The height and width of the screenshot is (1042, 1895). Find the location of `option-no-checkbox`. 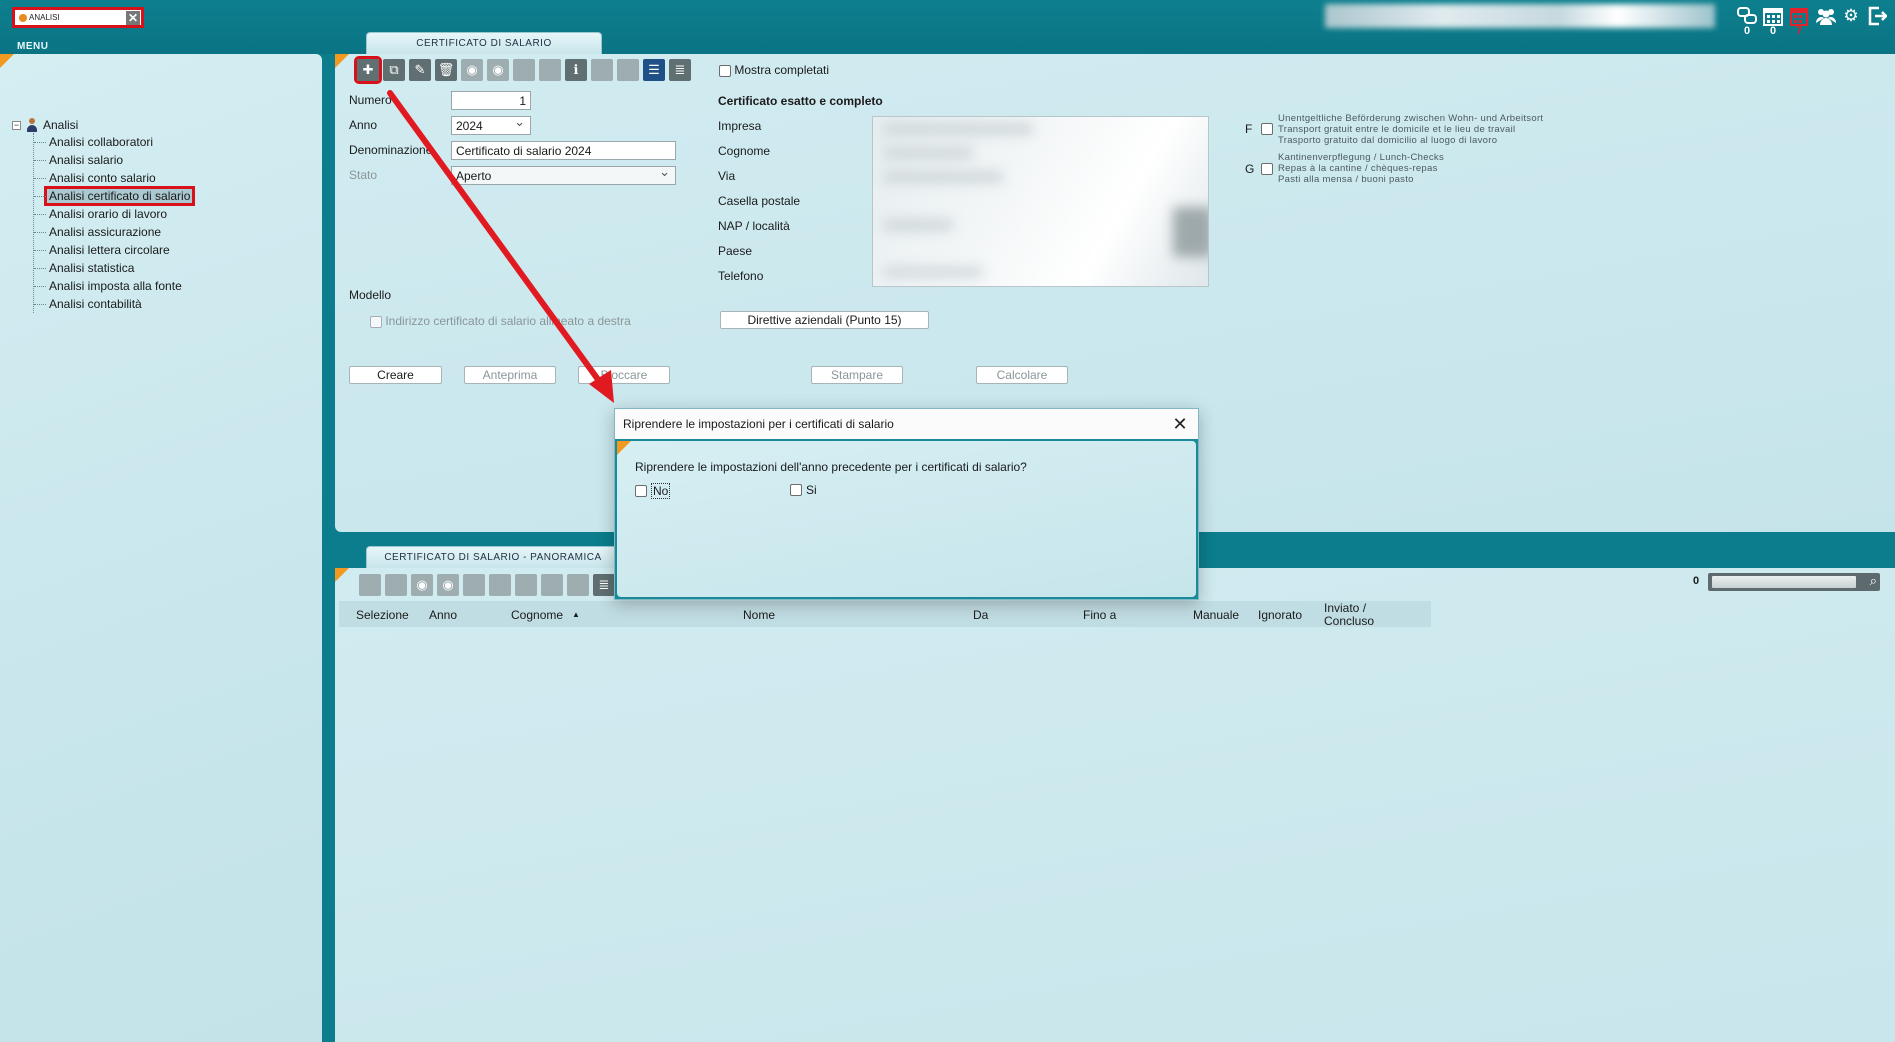

option-no-checkbox is located at coordinates (641, 491).